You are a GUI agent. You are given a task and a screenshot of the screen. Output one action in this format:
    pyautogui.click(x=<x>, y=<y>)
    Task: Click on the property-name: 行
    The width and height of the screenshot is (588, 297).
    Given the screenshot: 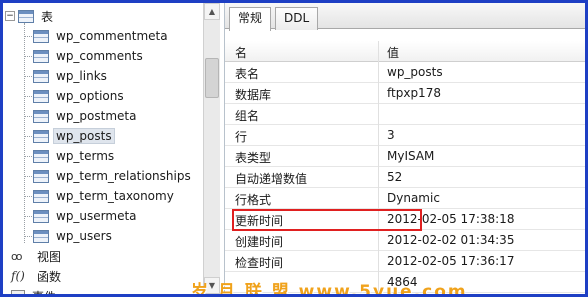 What is the action you would take?
    pyautogui.click(x=241, y=137)
    